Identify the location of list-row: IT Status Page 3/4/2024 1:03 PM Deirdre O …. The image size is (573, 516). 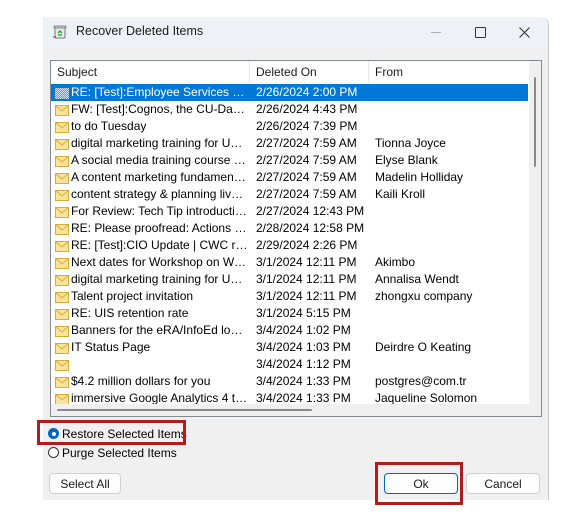
(289, 347).